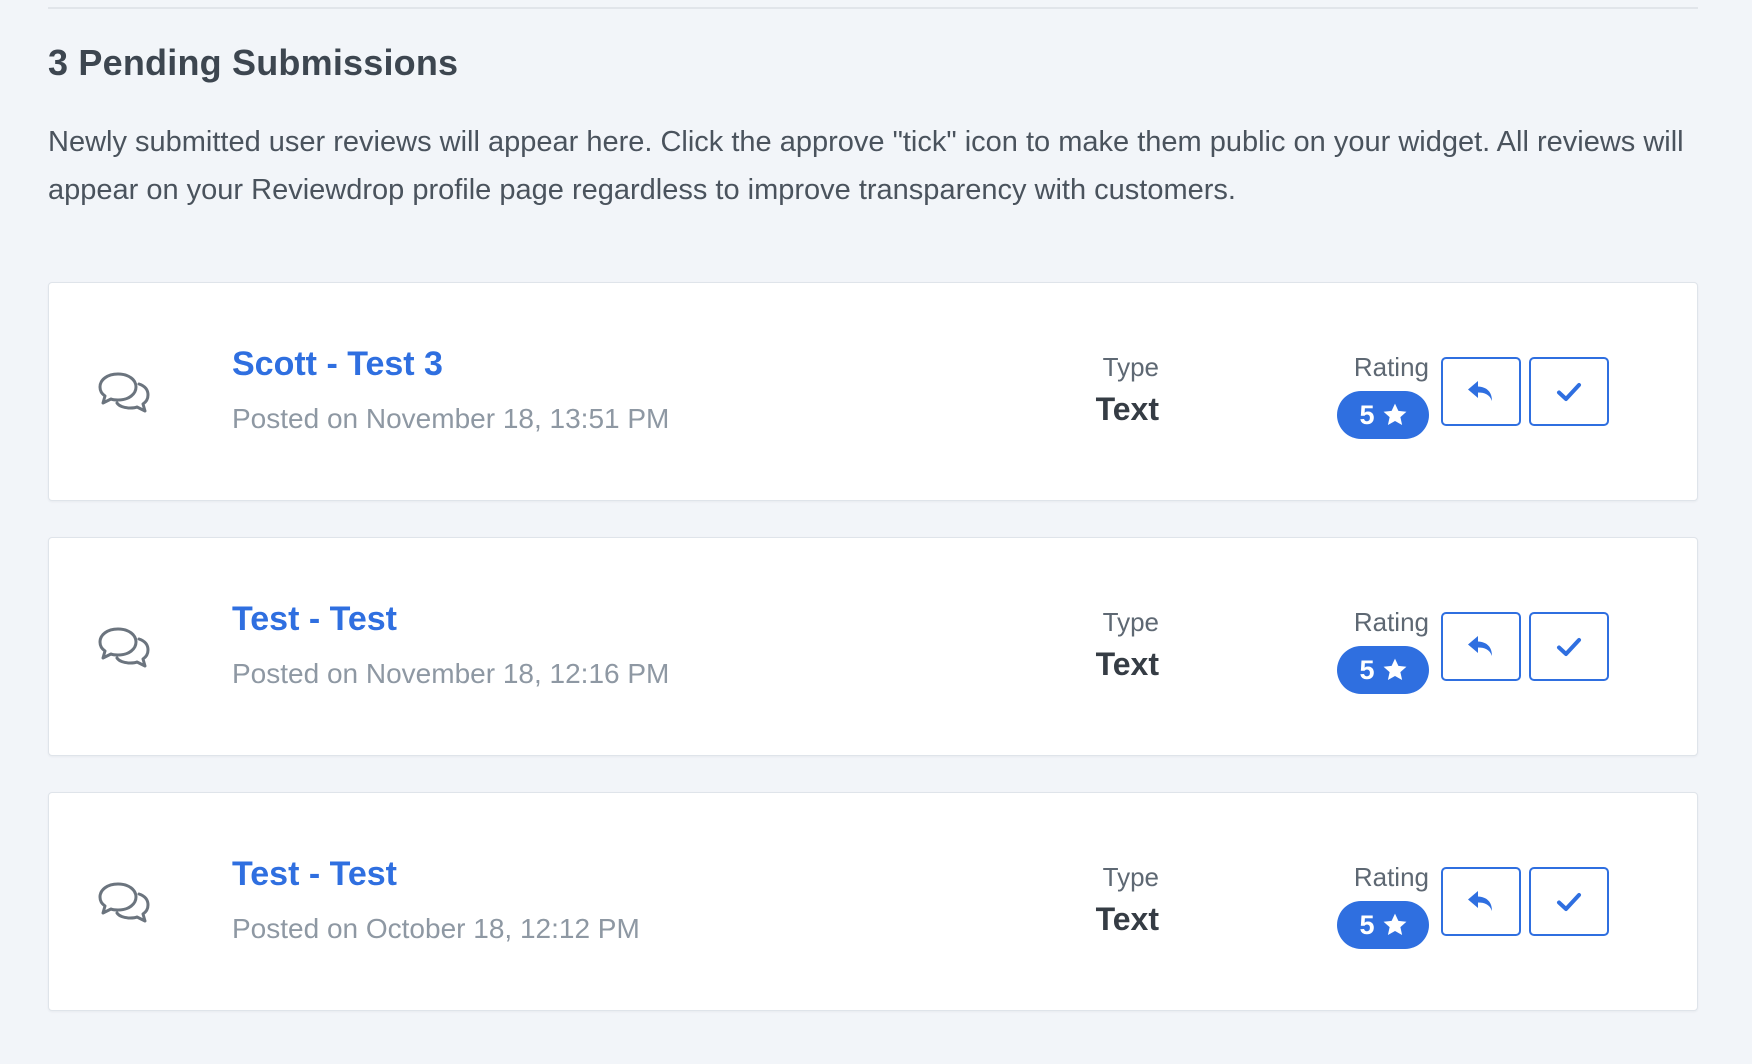  Describe the element at coordinates (451, 418) in the screenshot. I see `submission-date: Posted on November 18, 13:51 PM` at that location.